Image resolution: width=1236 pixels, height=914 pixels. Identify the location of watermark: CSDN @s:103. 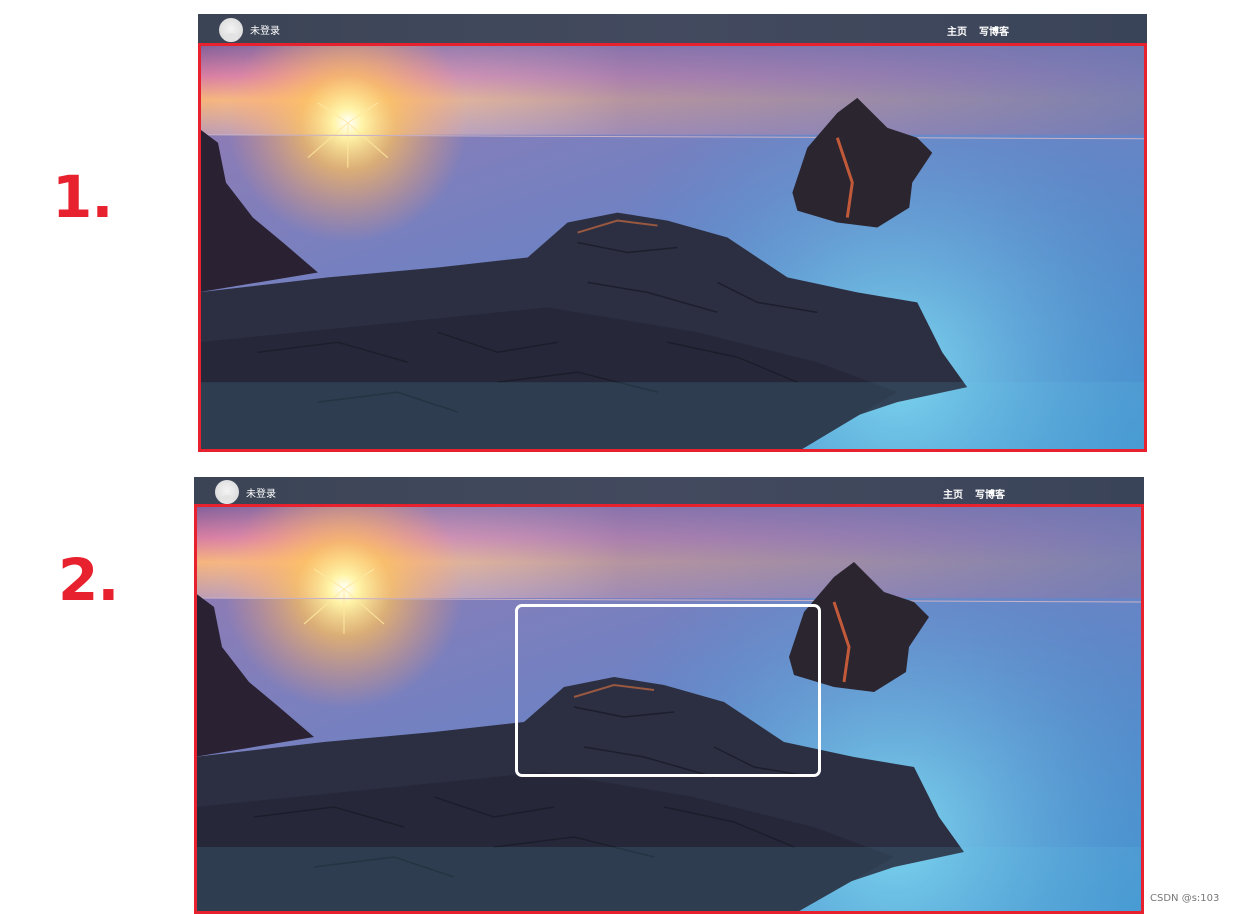
(1185, 898).